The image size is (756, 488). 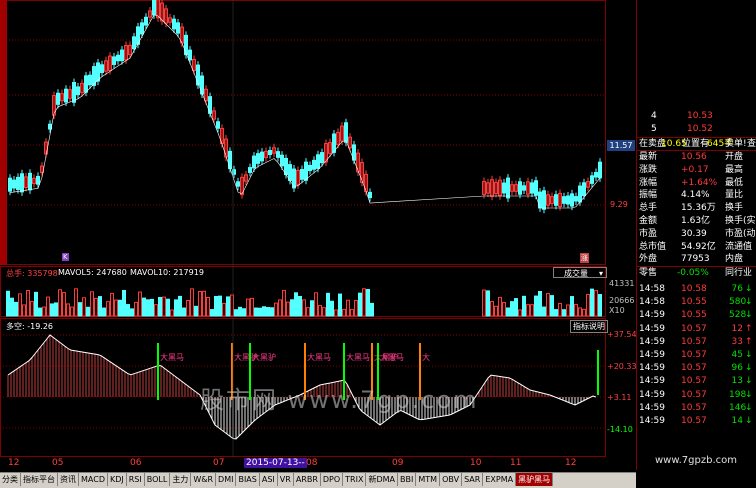 I want to click on tick-volume: 96, so click(x=737, y=368).